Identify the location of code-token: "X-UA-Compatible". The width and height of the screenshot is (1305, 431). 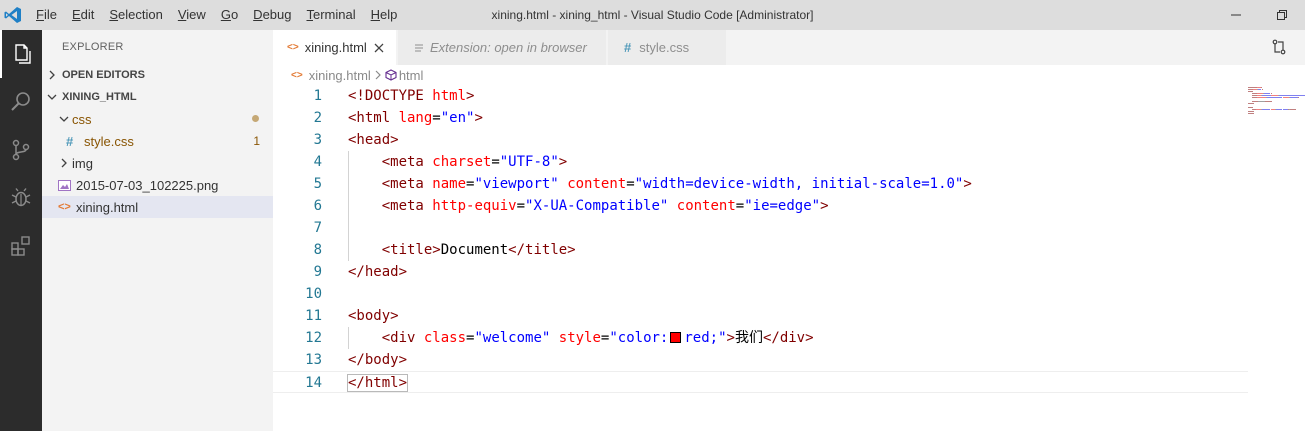
(597, 206).